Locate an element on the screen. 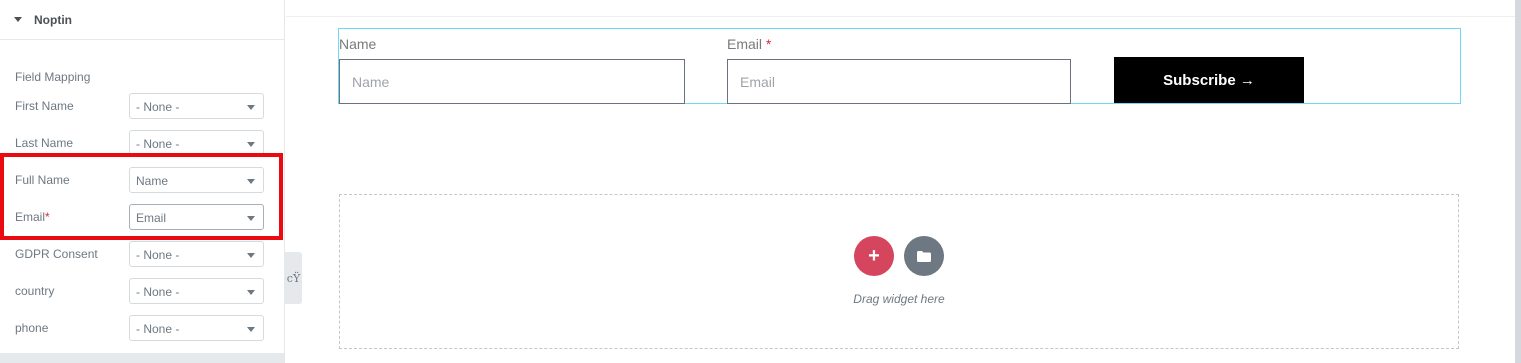 The width and height of the screenshot is (1521, 363). canvas-top-divider is located at coordinates (901, 16).